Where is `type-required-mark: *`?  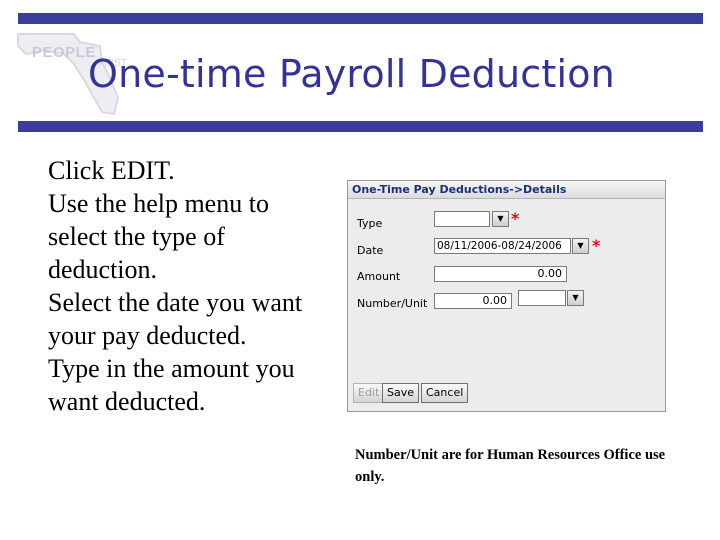 type-required-mark: * is located at coordinates (515, 218).